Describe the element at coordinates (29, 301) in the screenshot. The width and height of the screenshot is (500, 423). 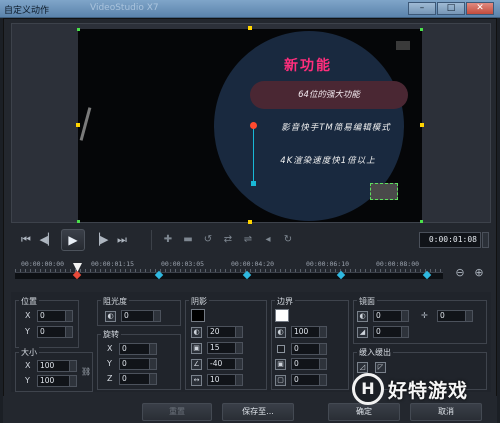
I see `position-label: 位置` at that location.